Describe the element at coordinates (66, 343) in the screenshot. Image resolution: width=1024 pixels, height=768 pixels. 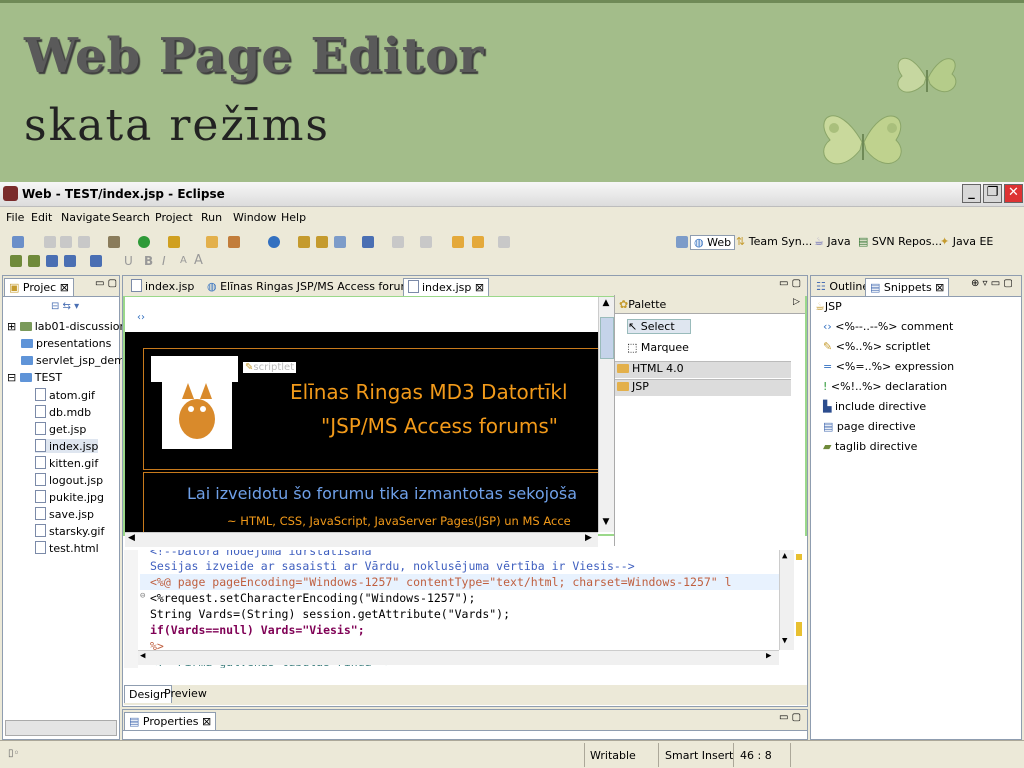
I see `tree-item: presentations` at that location.